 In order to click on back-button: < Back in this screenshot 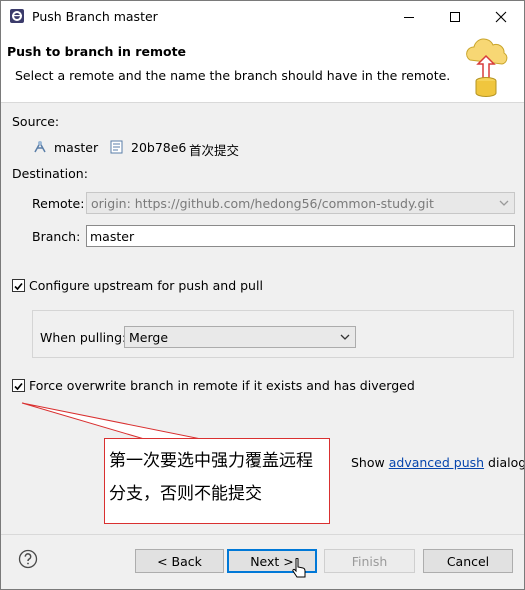, I will do `click(179, 561)`.